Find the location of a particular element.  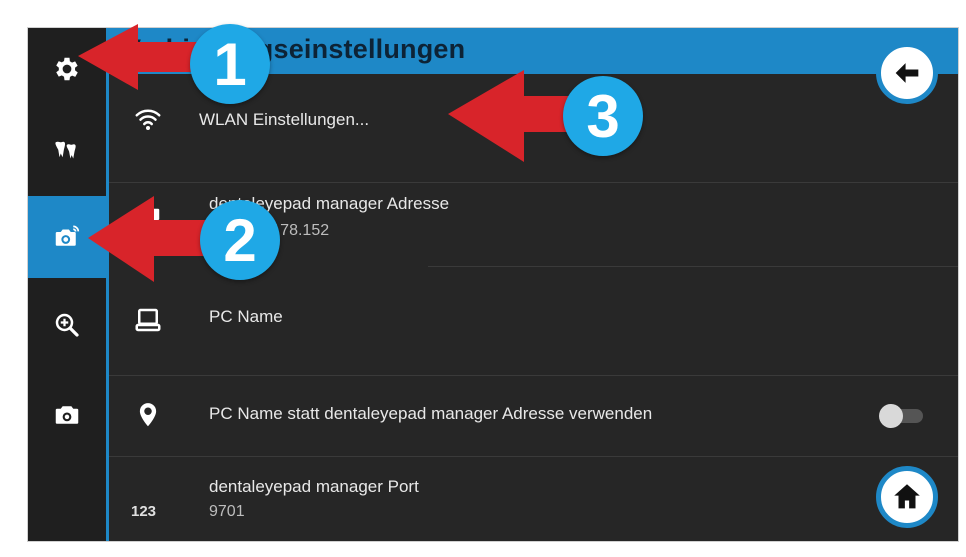

sidebar-item-teeth is located at coordinates (67, 151).